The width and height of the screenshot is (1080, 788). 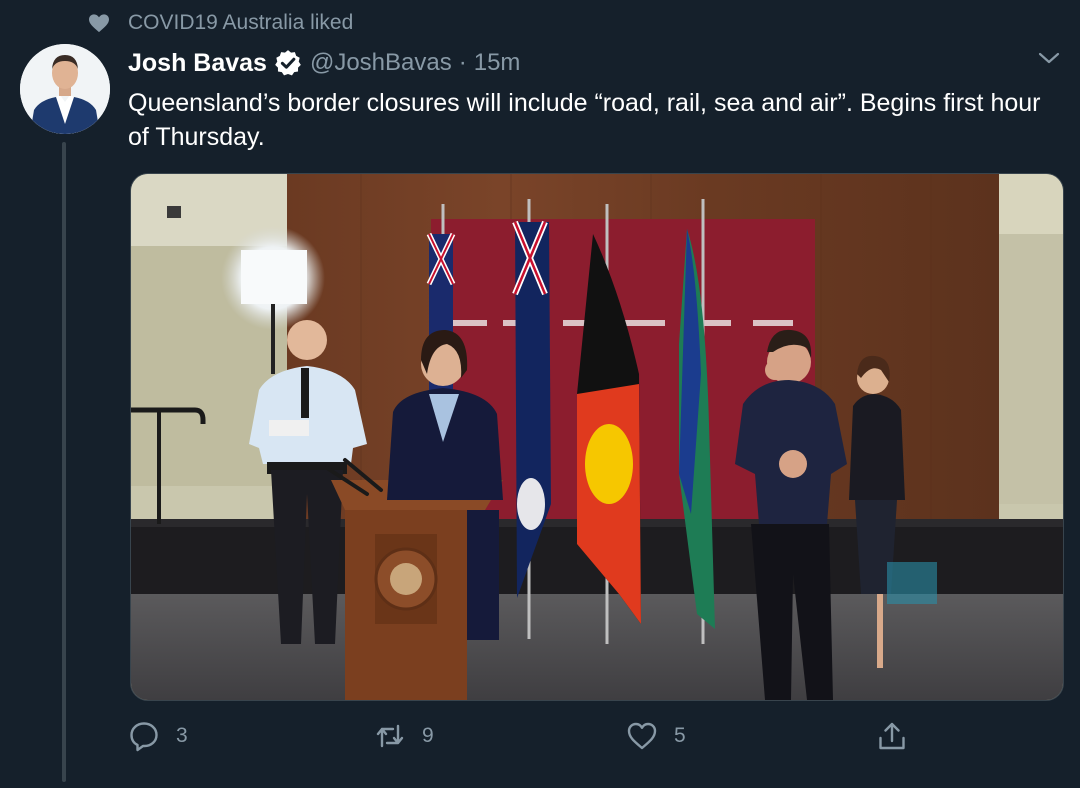 What do you see at coordinates (381, 63) in the screenshot?
I see `author-handle: @JoshBavas` at bounding box center [381, 63].